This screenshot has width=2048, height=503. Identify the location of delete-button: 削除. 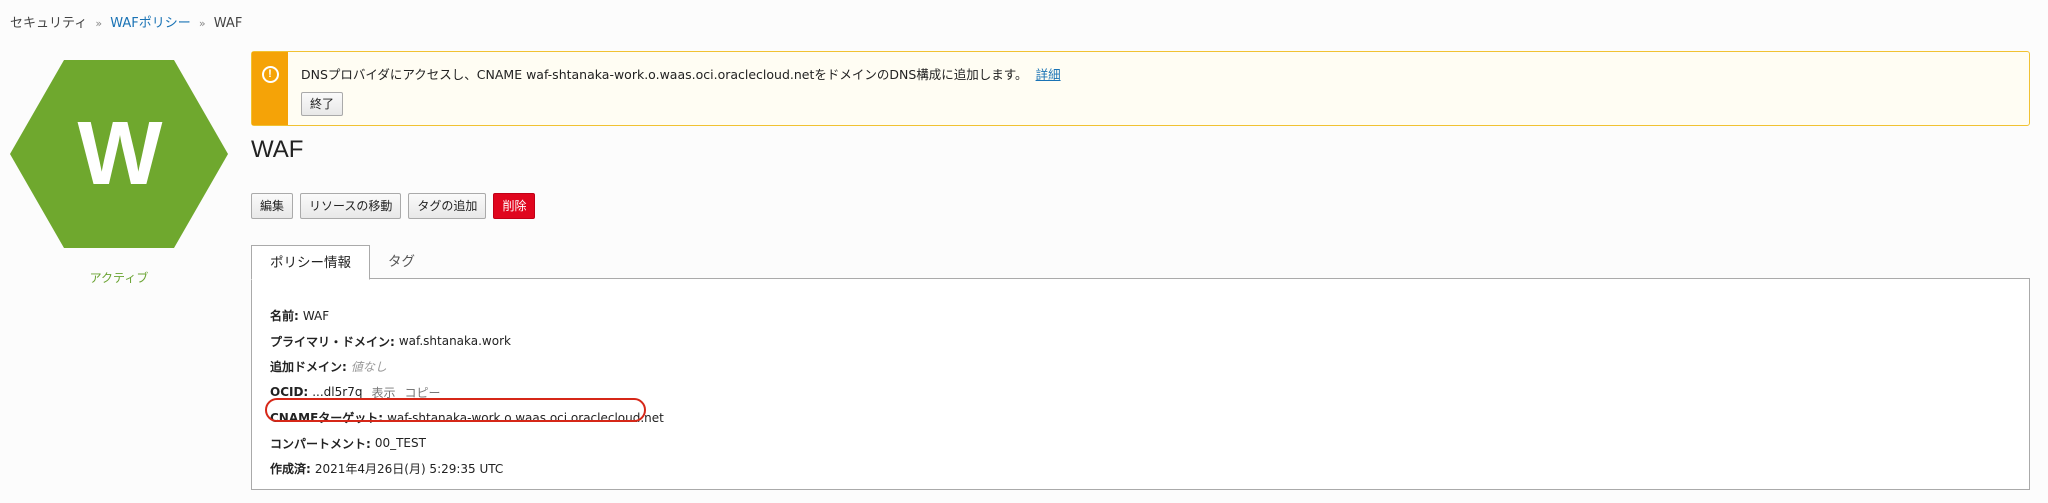
(514, 206).